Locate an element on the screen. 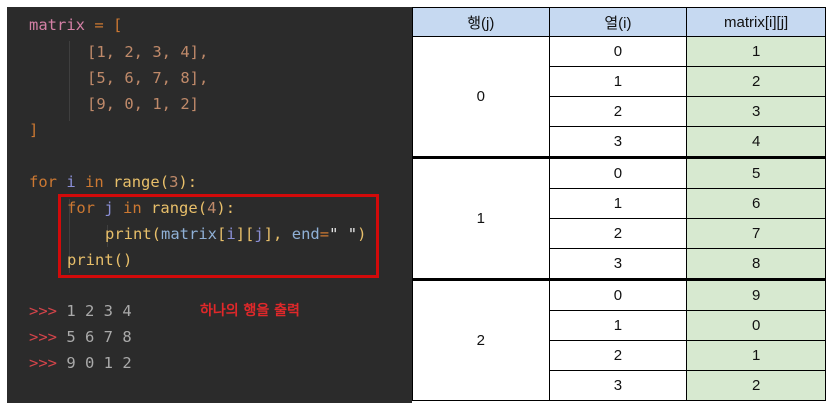  code-line-outer-for: for i in range(3): is located at coordinates (113, 182).